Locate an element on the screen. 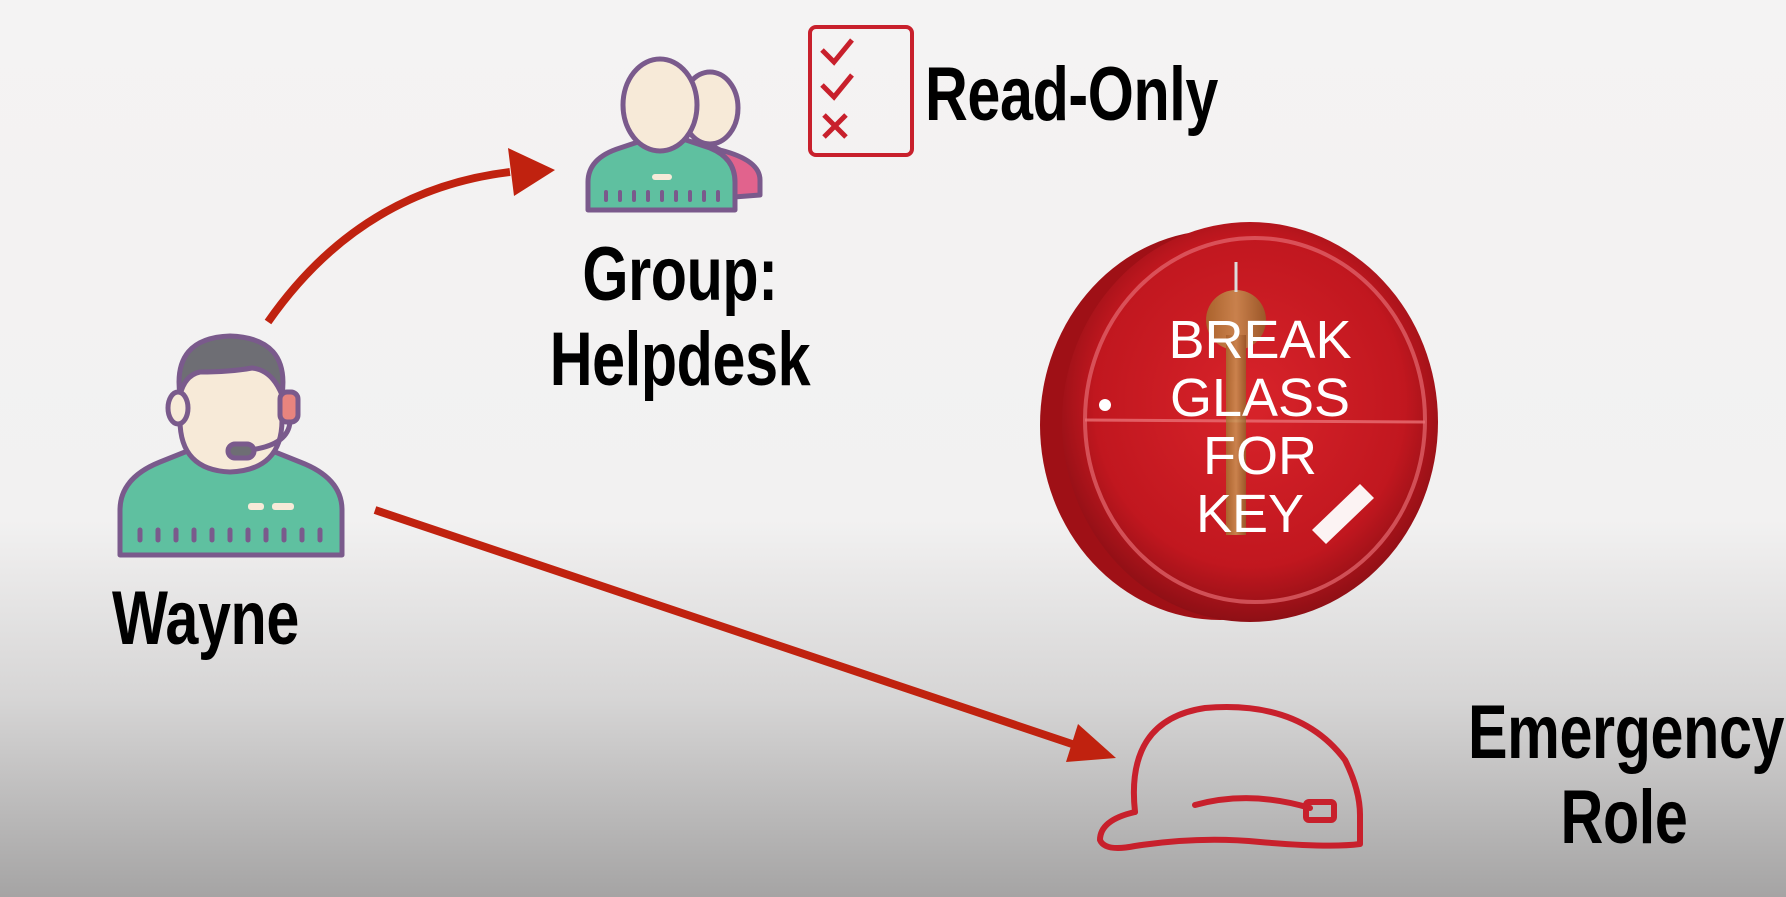 The height and width of the screenshot is (897, 1786). group-label: Group: Helpdesk is located at coordinates (680, 317).